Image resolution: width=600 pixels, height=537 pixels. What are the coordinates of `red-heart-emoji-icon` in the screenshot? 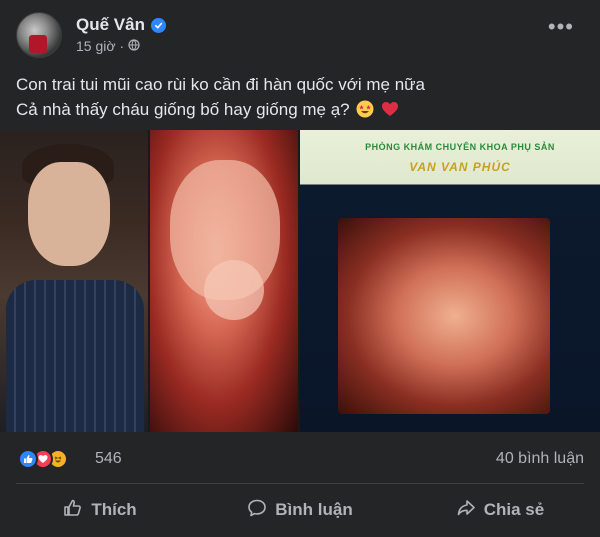 It's located at (390, 112).